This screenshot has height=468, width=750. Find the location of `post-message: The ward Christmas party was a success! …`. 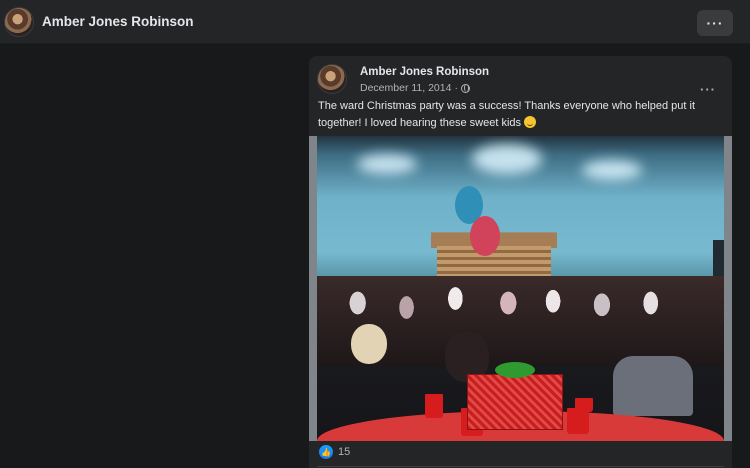

post-message: The ward Christmas party was a success! … is located at coordinates (507, 114).